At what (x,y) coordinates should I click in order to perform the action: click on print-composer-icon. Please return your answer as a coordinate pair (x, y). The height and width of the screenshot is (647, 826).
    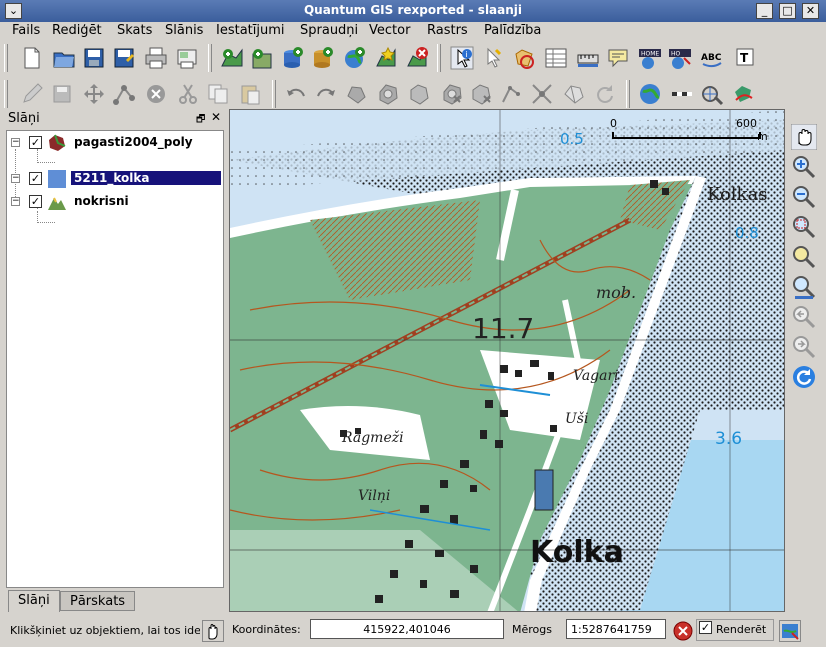
    Looking at the image, I should click on (187, 58).